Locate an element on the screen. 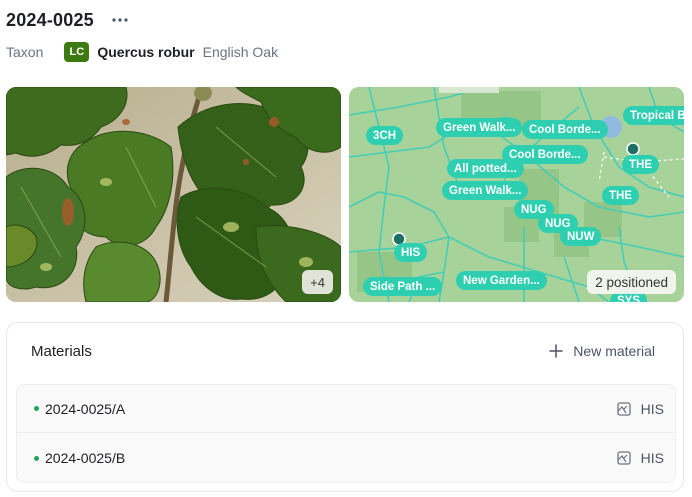 The width and height of the screenshot is (692, 497). map-label-tropical: Tropical B is located at coordinates (653, 115).